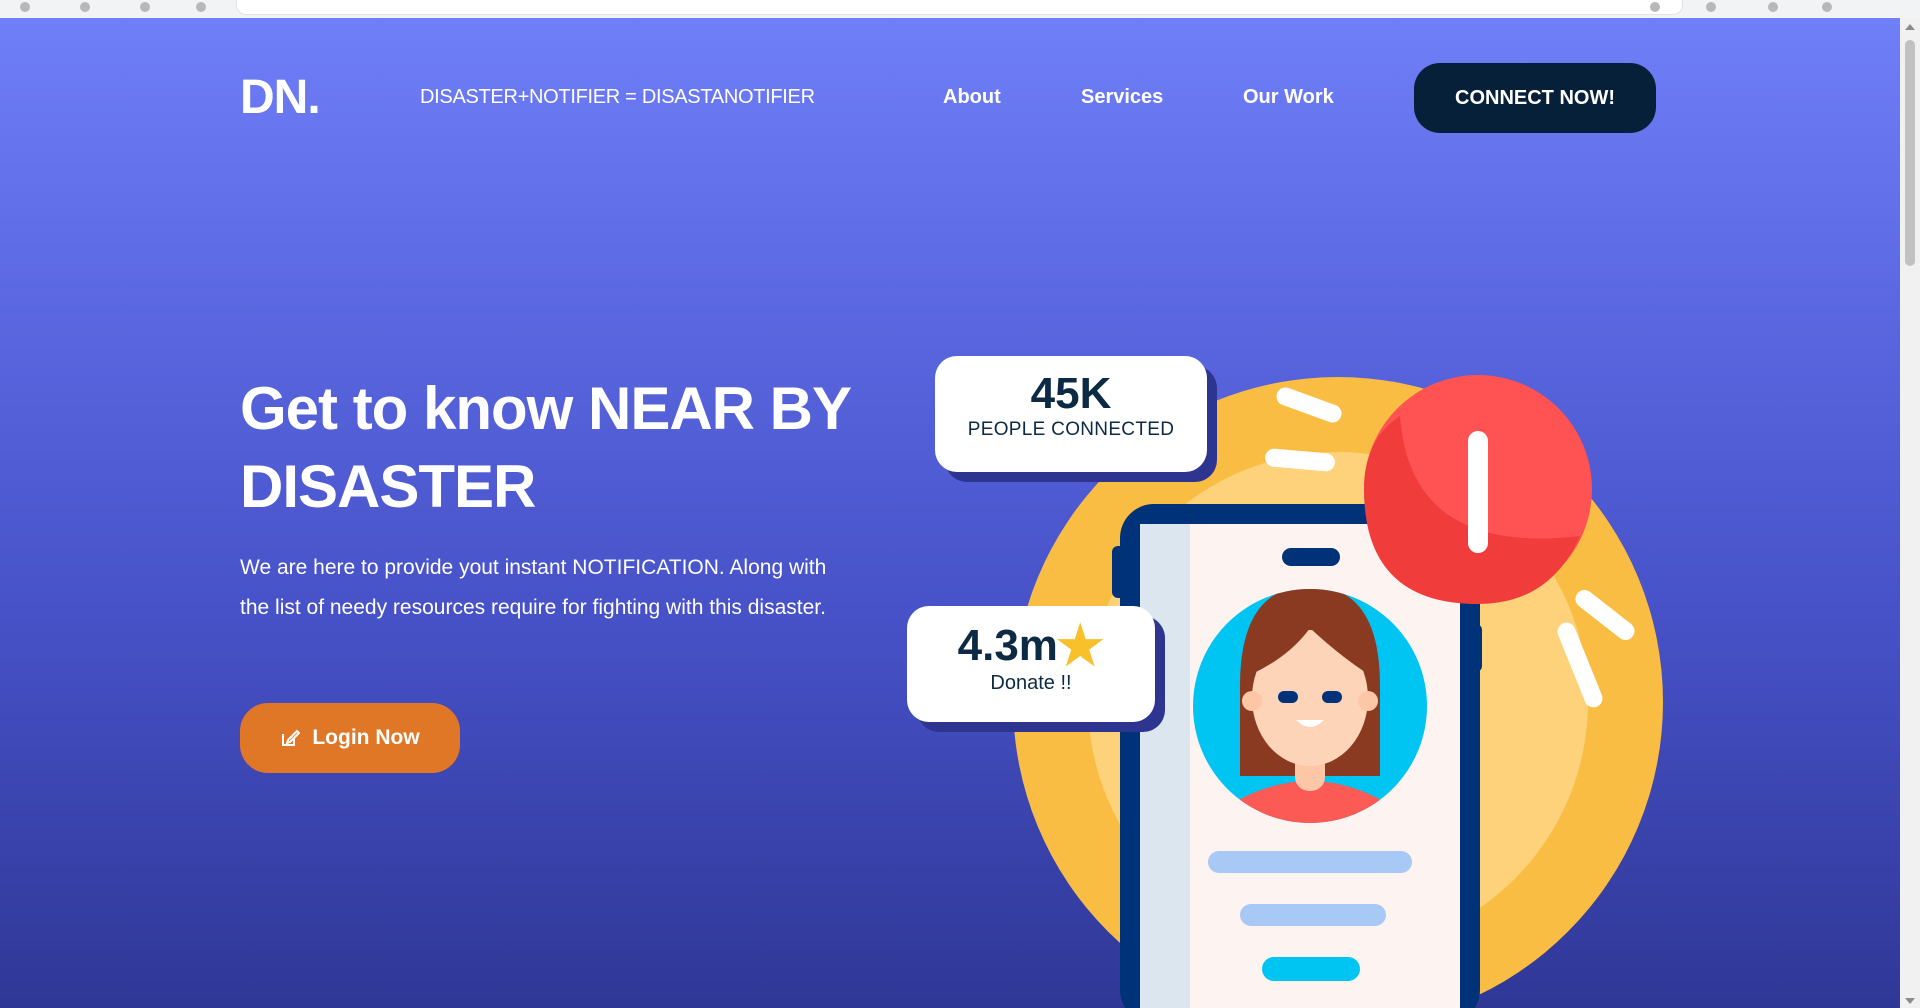 This screenshot has height=1008, width=1920. What do you see at coordinates (1910, 153) in the screenshot?
I see `scrollbar-thumb` at bounding box center [1910, 153].